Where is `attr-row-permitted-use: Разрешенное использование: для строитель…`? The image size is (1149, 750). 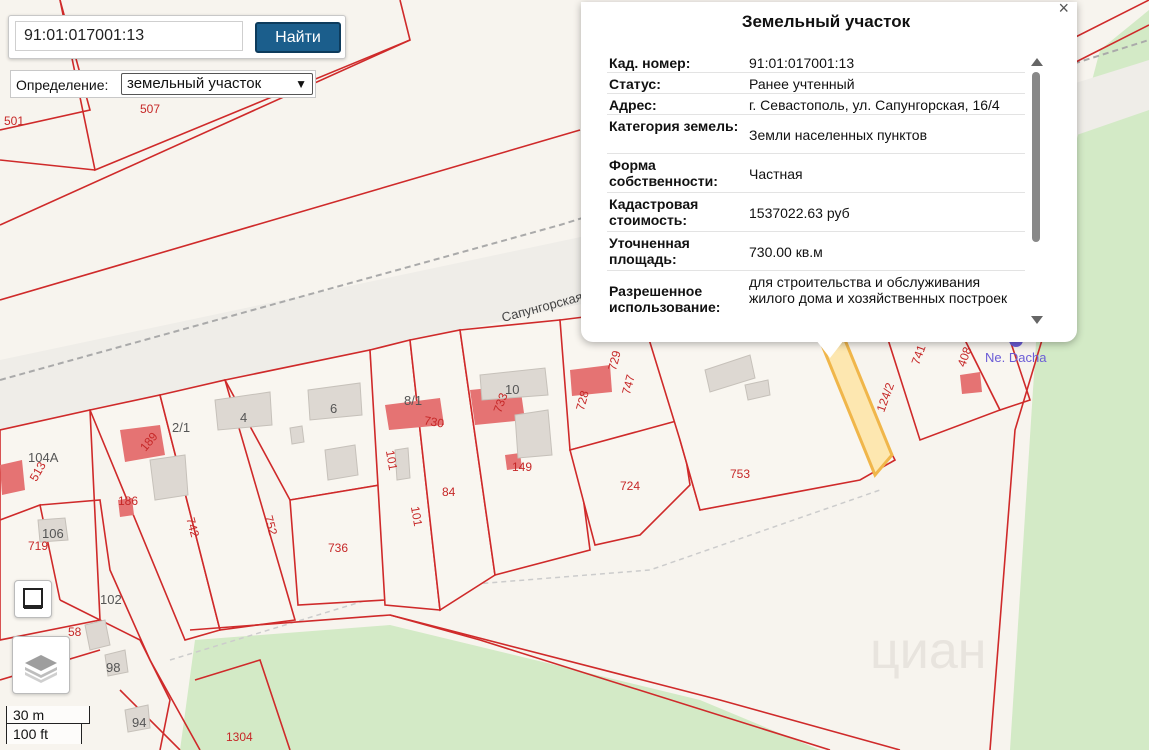 attr-row-permitted-use: Разрешенное использование: для строитель… is located at coordinates (816, 295).